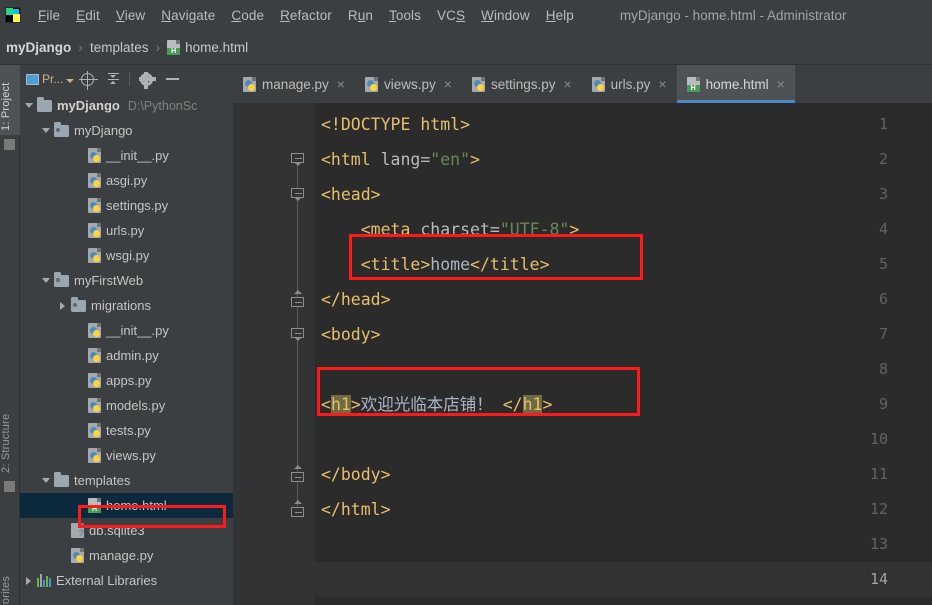  I want to click on editor-tab-urls-py: urls.py ×, so click(629, 84).